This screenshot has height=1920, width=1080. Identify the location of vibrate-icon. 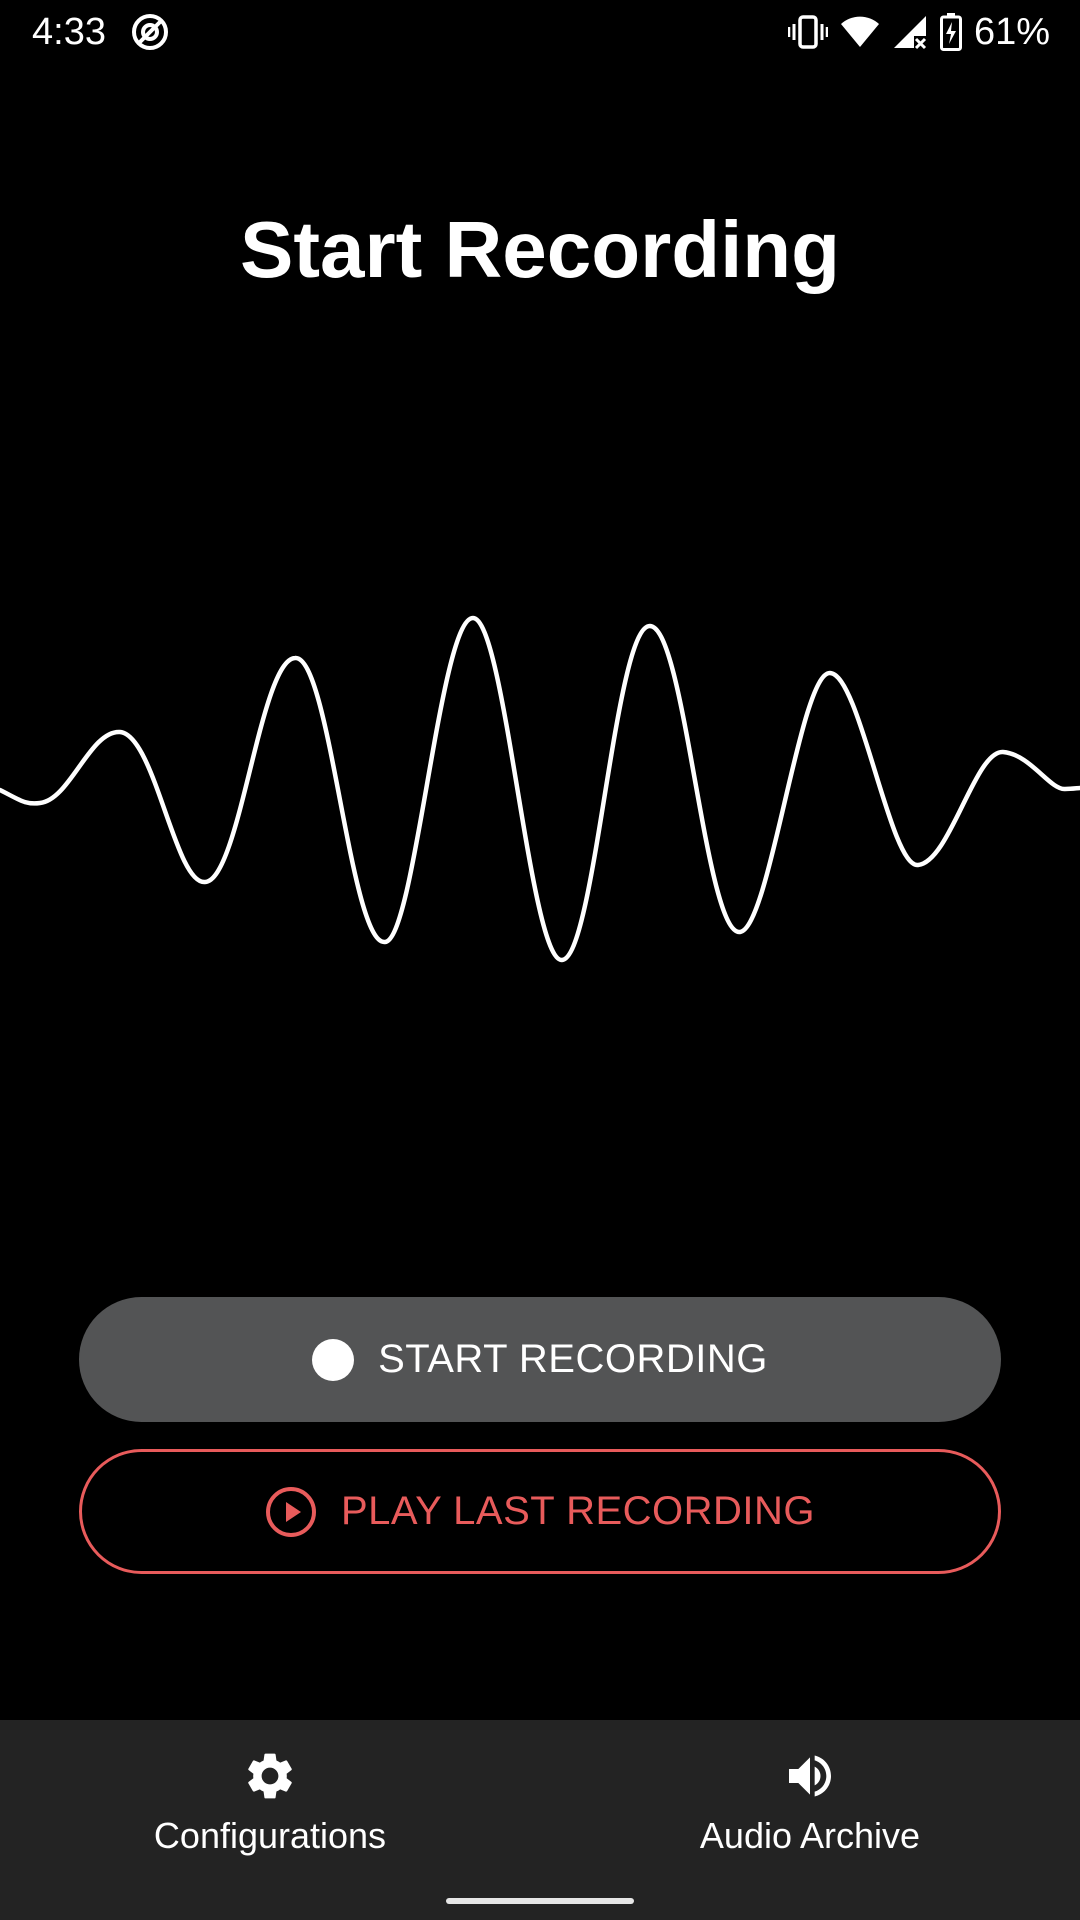
(807, 32).